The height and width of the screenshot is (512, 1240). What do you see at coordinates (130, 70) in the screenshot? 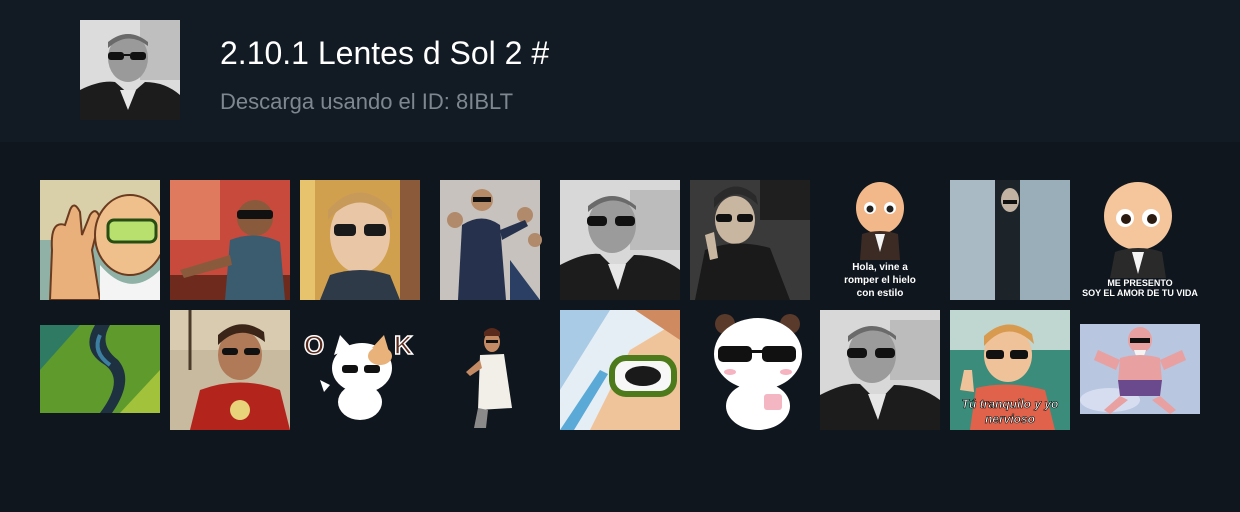
I see `pack-avatar` at bounding box center [130, 70].